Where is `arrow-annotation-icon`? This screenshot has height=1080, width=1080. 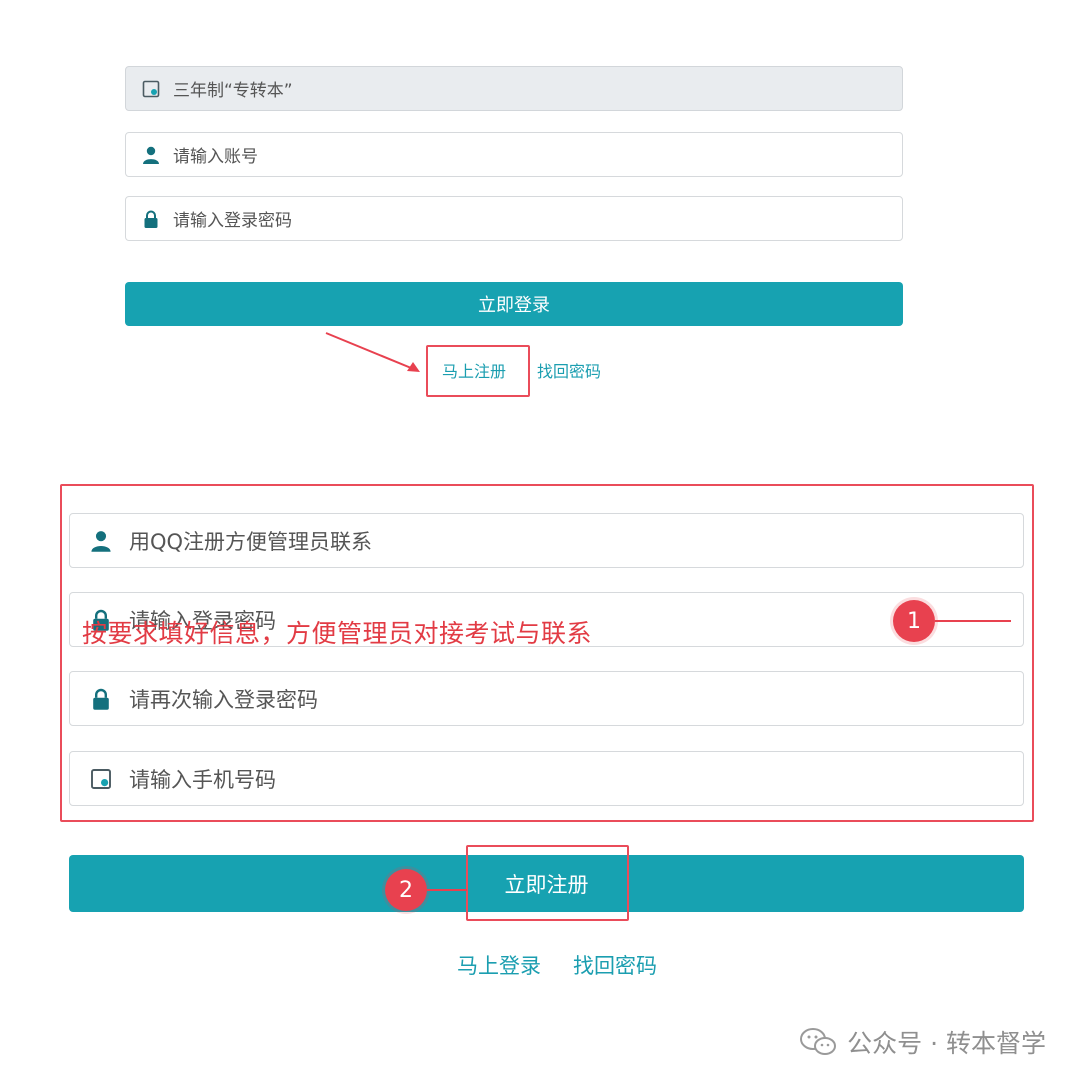
arrow-annotation-icon is located at coordinates (372, 352).